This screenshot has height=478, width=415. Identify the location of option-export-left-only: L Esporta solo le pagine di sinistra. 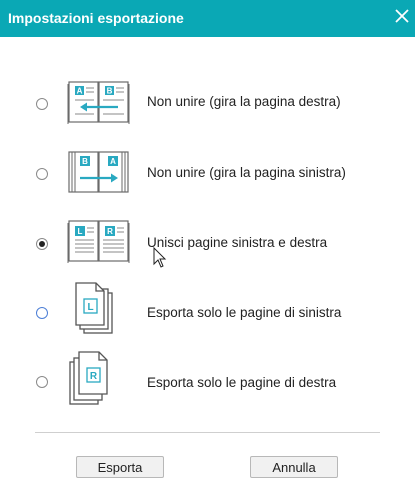
(207, 312).